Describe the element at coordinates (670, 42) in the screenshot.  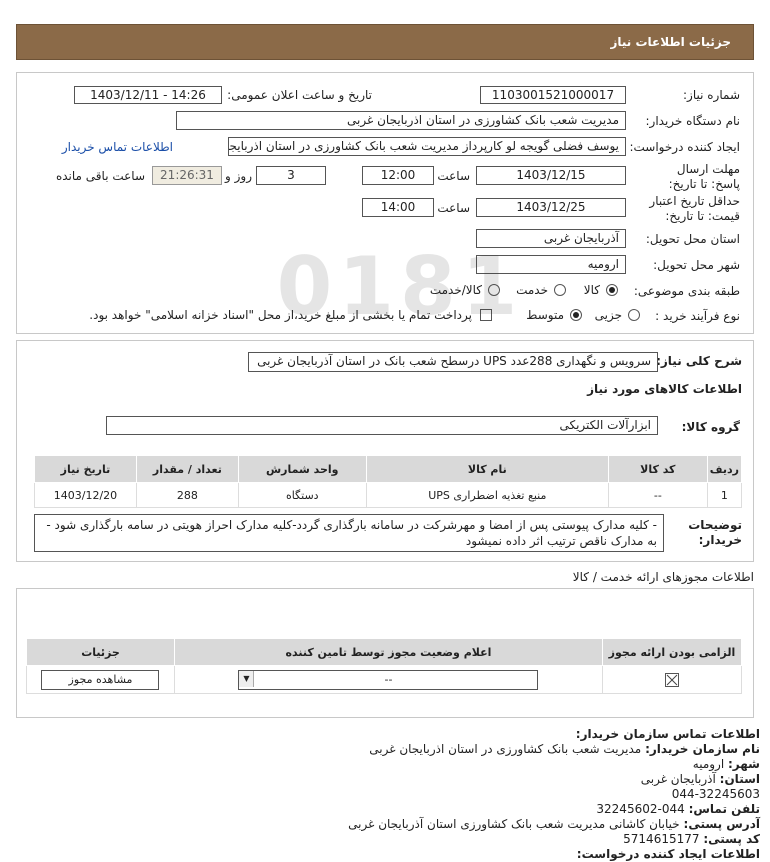
I see `page-title: جزئیات اطلاعات نیاز` at that location.